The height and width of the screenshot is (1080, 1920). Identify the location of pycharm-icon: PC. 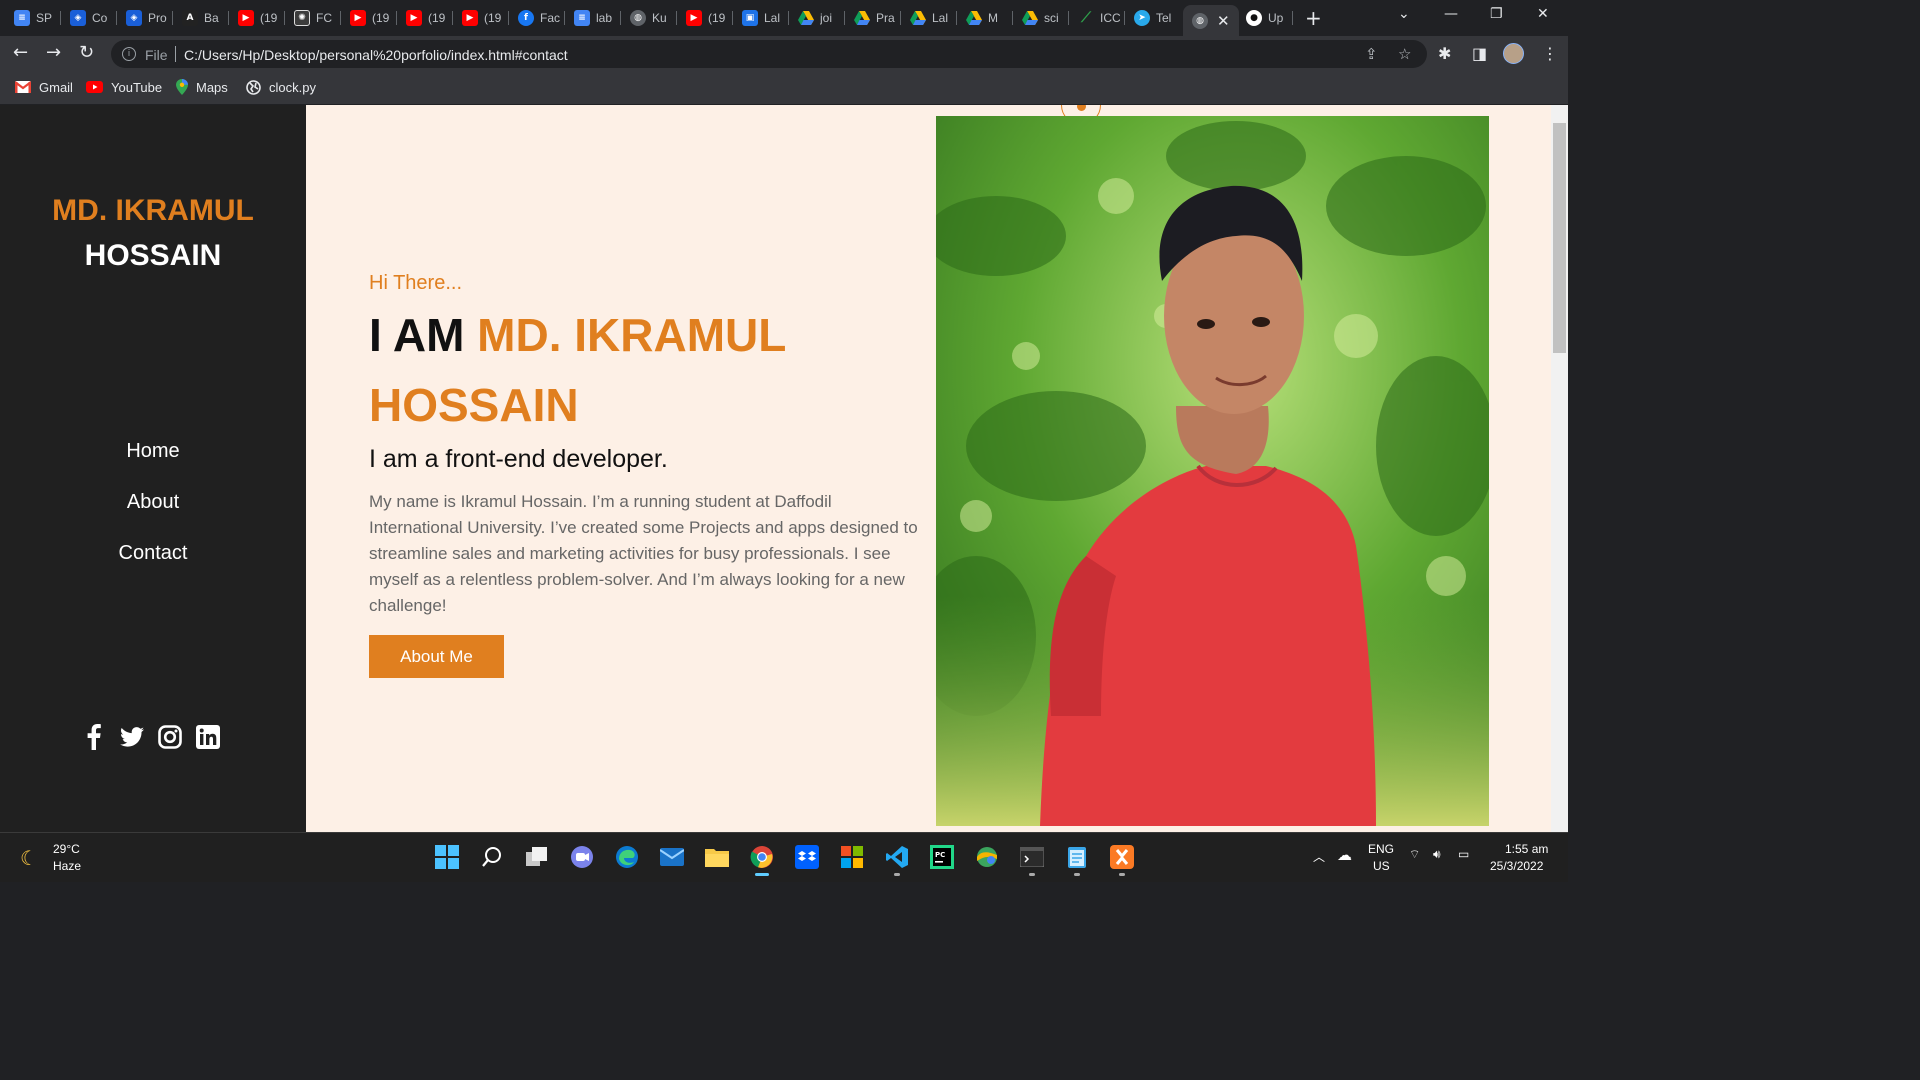
(942, 857).